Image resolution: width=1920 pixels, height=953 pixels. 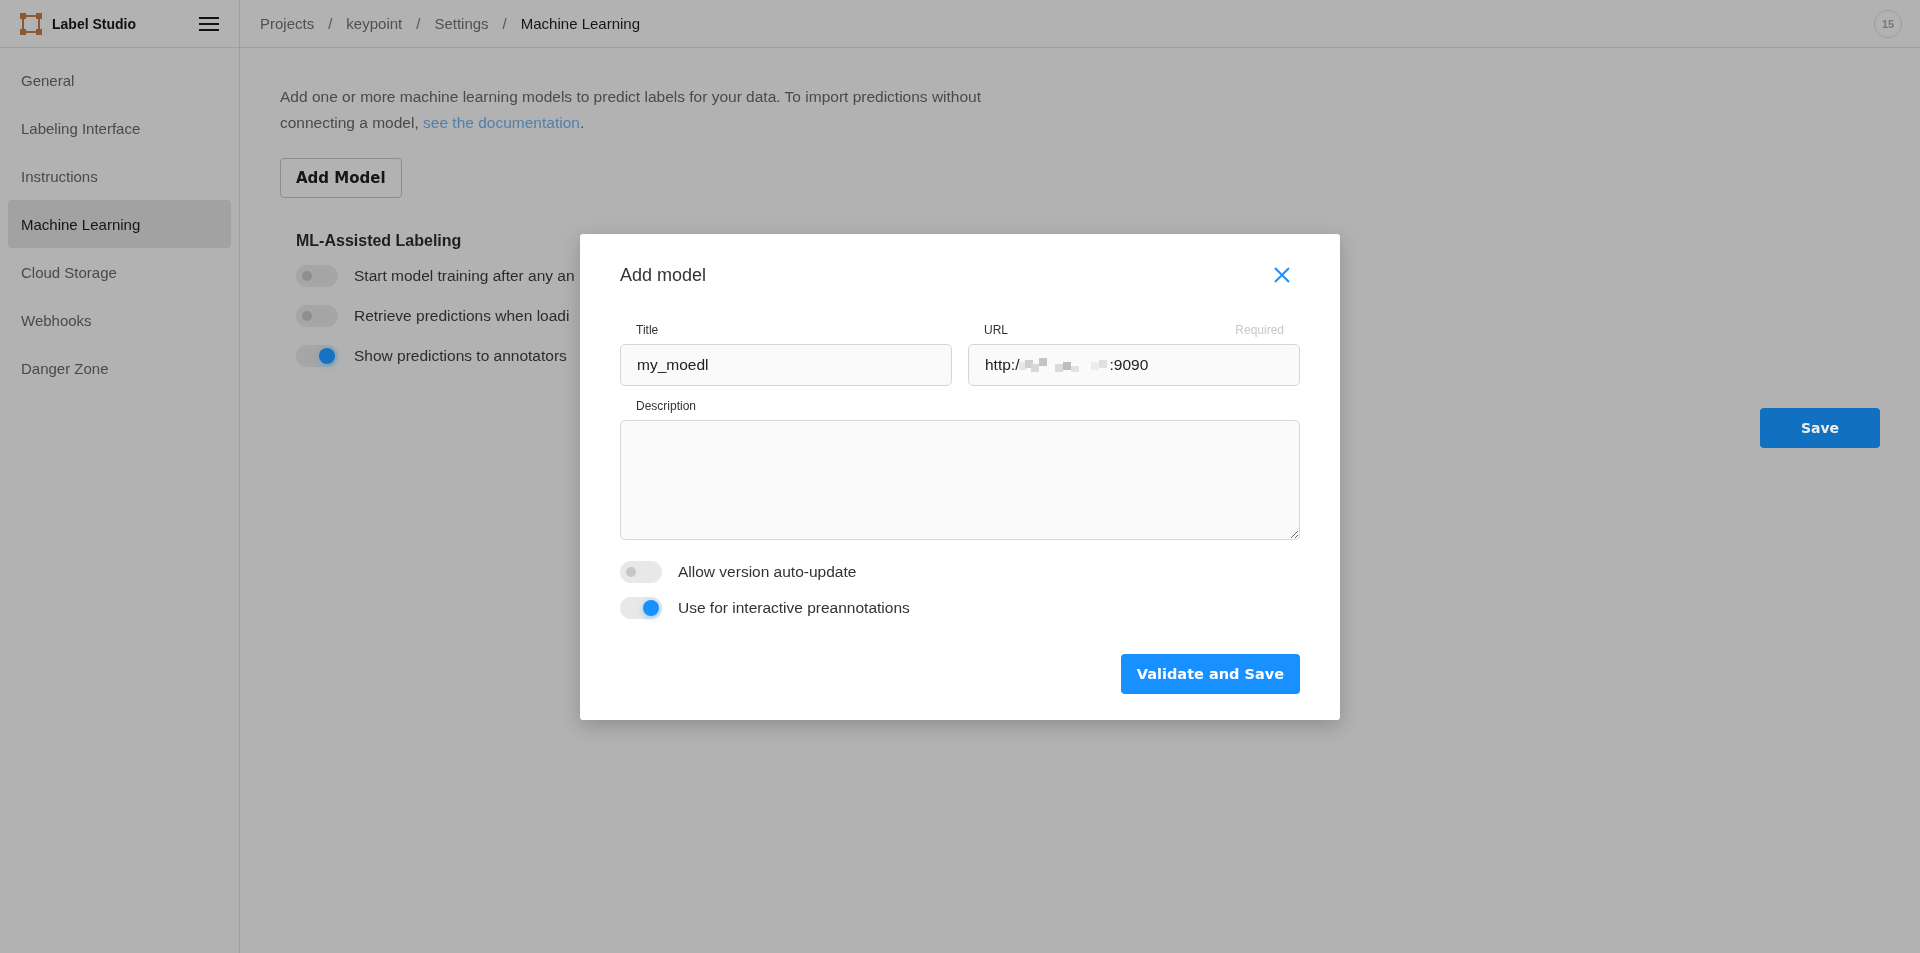 I want to click on text-field: my_moedl, so click(x=786, y=365).